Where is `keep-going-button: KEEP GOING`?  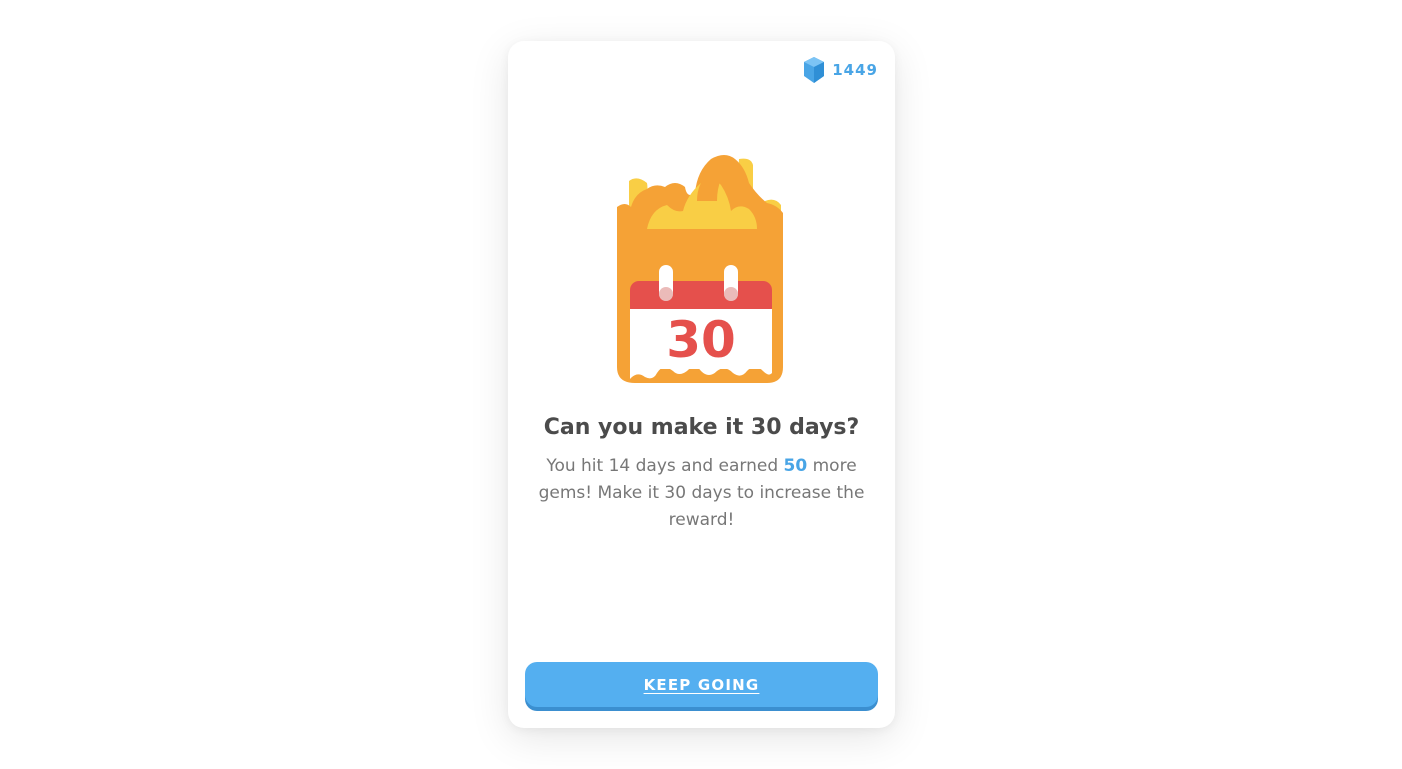 keep-going-button: KEEP GOING is located at coordinates (701, 684).